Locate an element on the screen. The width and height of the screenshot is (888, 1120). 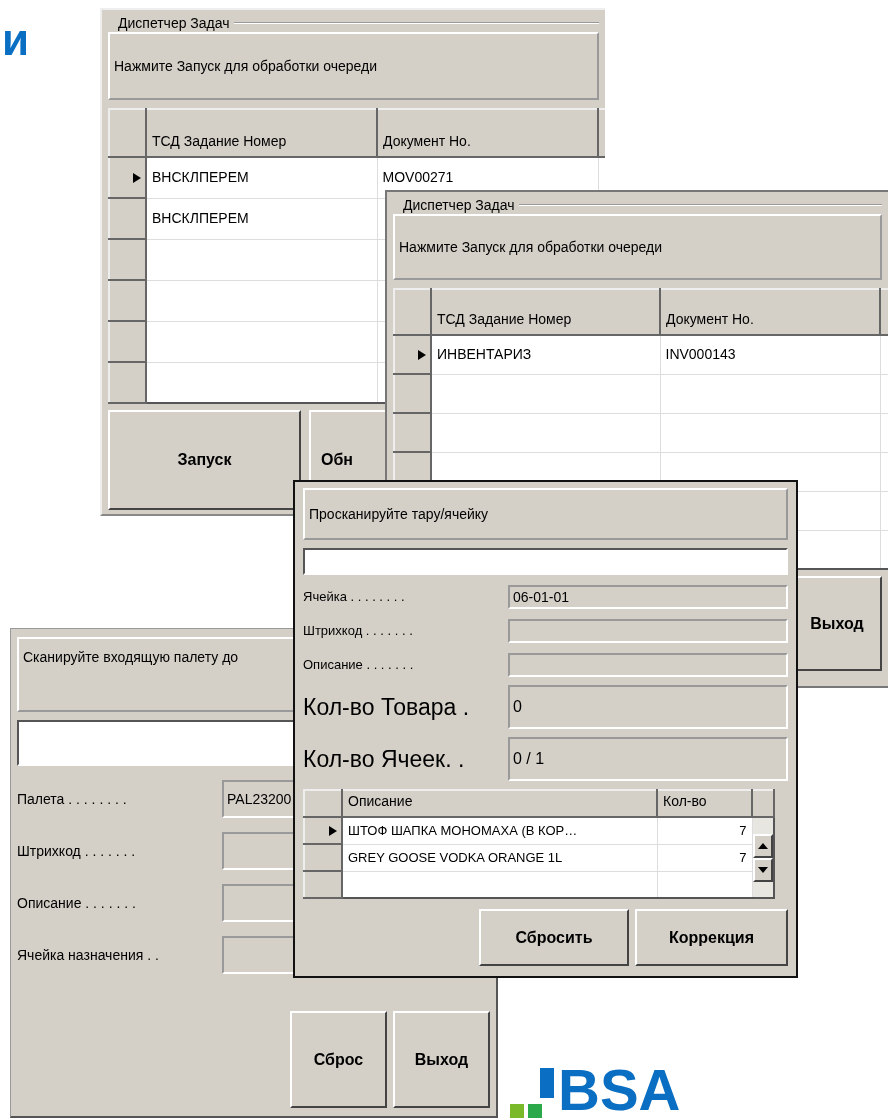
scroll-down-button is located at coordinates (762, 869).